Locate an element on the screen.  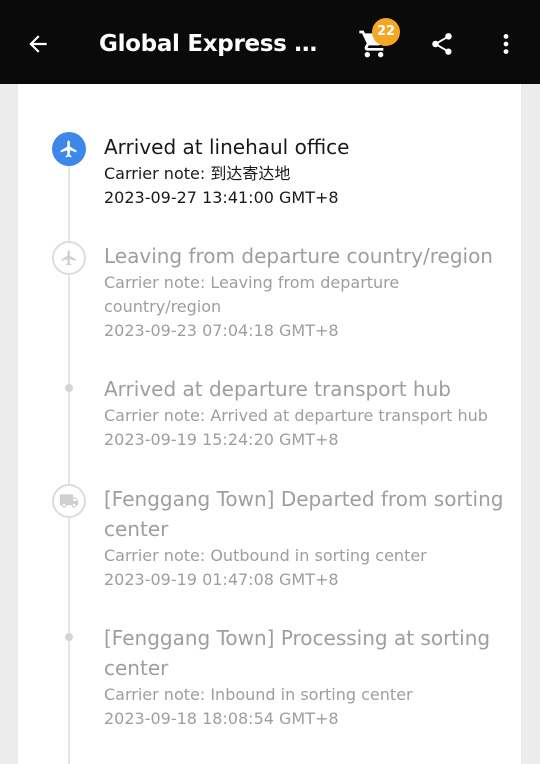
share-icon is located at coordinates (442, 44).